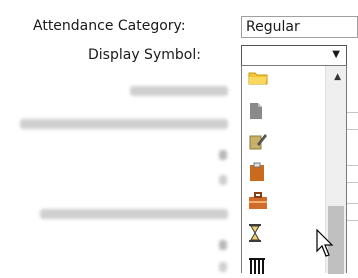 The height and width of the screenshot is (278, 358). I want to click on clipboard-icon, so click(257, 171).